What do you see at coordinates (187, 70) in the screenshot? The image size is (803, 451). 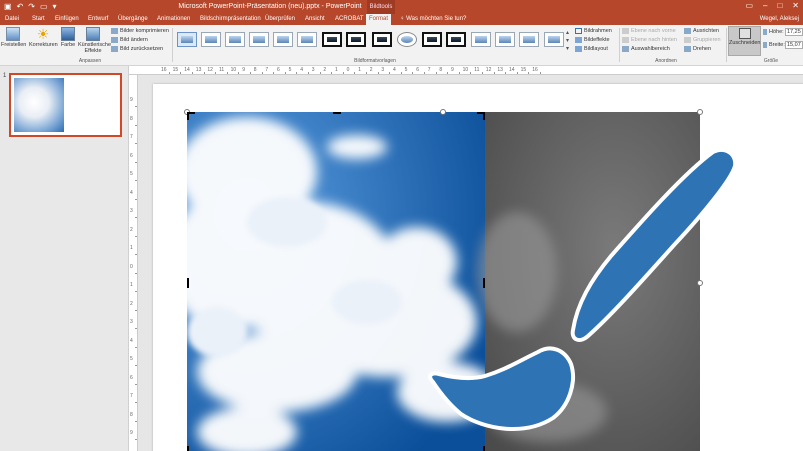 I see `ruler-label: 14` at bounding box center [187, 70].